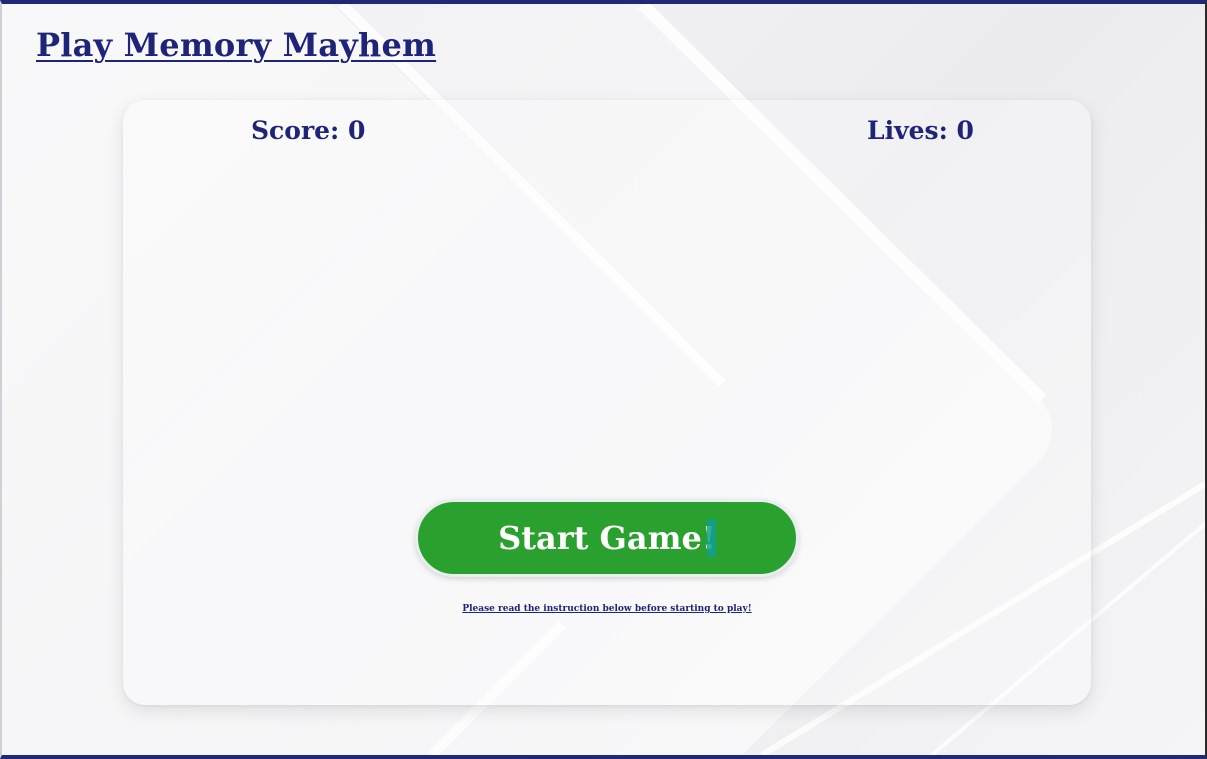 The width and height of the screenshot is (1207, 759). I want to click on score-display: Score: 0, so click(308, 130).